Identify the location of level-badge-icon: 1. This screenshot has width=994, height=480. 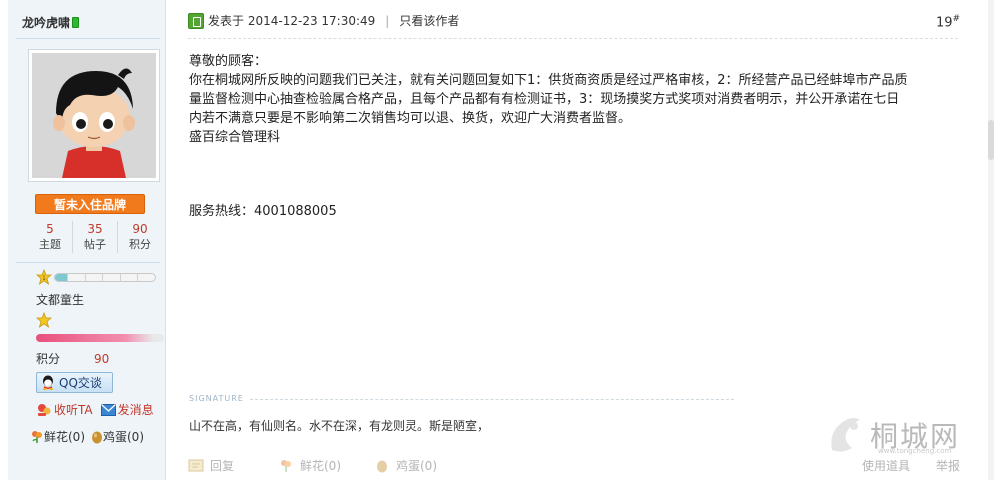
(44, 277).